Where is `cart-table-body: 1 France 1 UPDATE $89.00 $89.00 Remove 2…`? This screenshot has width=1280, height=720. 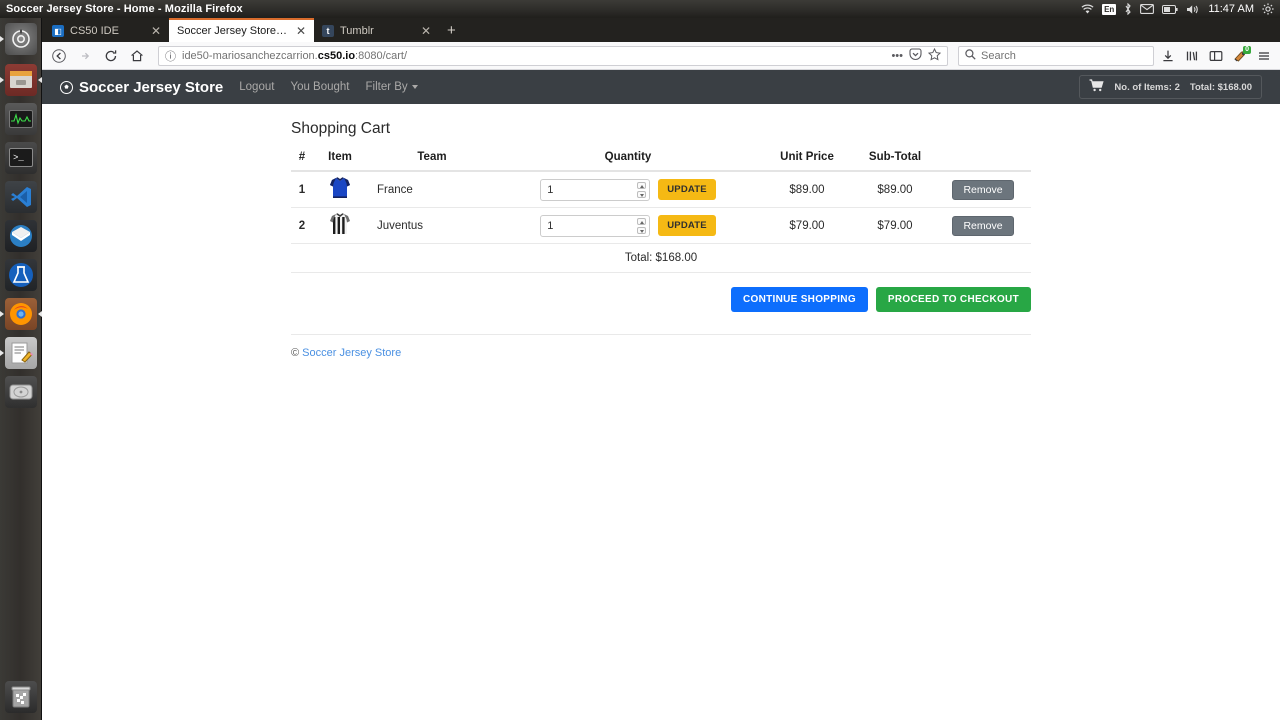 cart-table-body: 1 France 1 UPDATE $89.00 $89.00 Remove 2… is located at coordinates (661, 222).